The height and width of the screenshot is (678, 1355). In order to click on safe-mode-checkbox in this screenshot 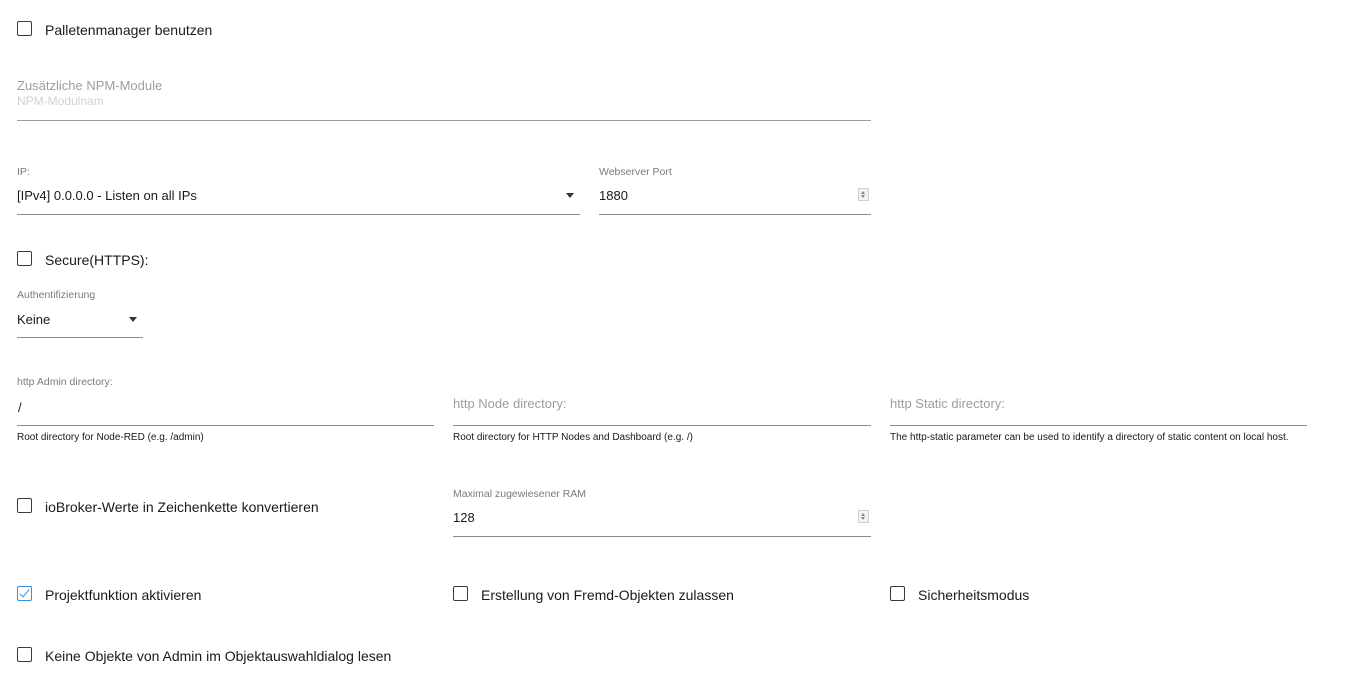, I will do `click(897, 593)`.